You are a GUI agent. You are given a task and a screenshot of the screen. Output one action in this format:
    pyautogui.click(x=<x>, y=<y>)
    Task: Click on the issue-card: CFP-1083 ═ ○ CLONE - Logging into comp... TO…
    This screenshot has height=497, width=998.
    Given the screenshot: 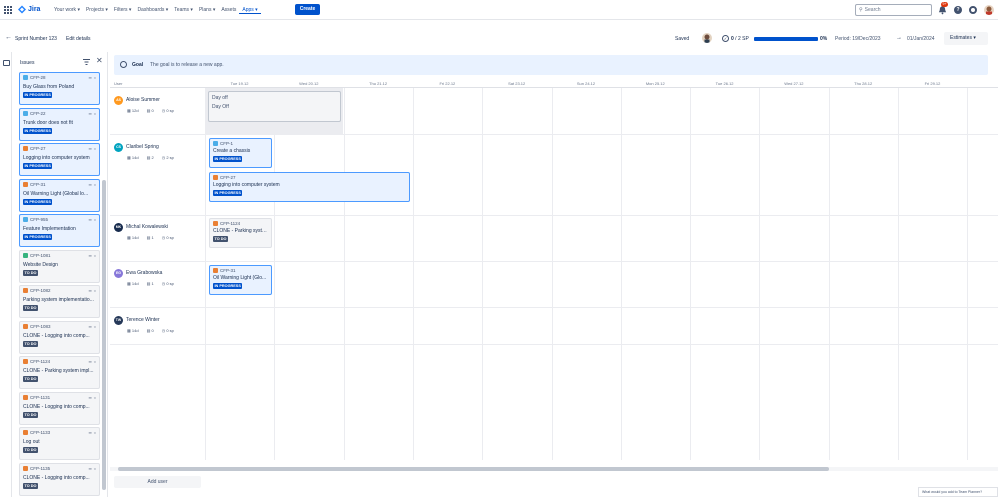 What is the action you would take?
    pyautogui.click(x=59, y=337)
    